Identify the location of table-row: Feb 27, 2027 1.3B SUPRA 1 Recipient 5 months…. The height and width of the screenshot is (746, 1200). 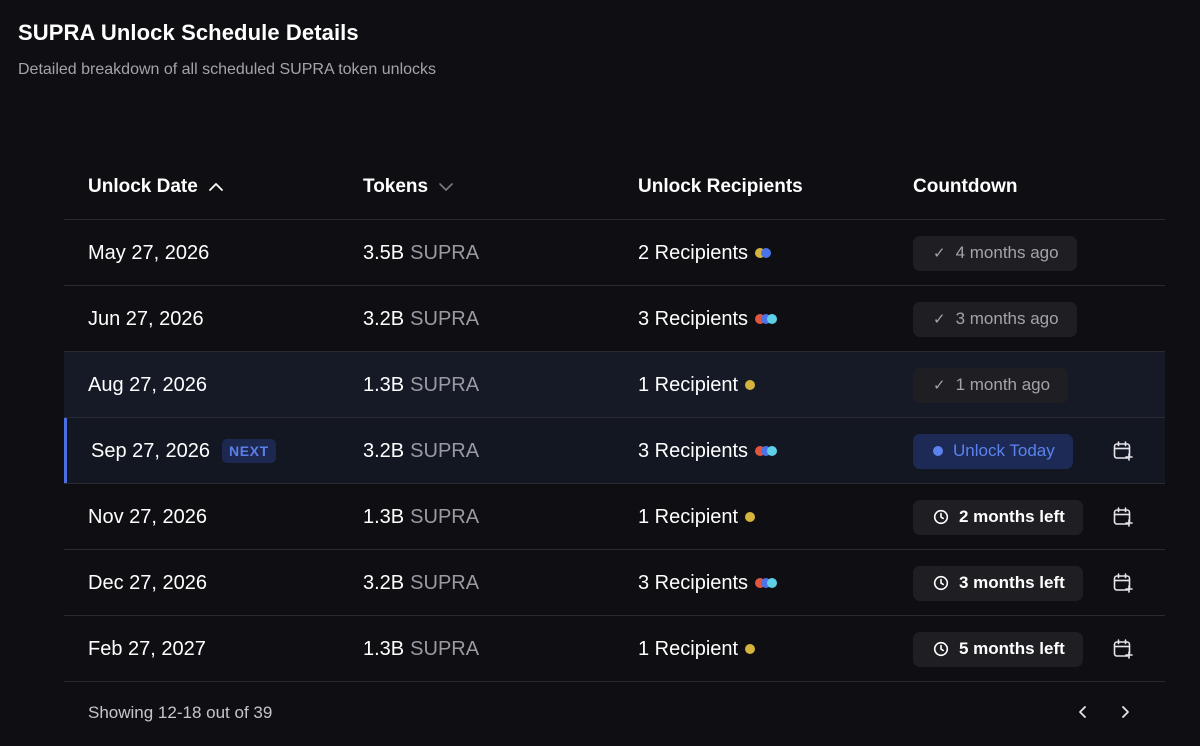
(614, 649).